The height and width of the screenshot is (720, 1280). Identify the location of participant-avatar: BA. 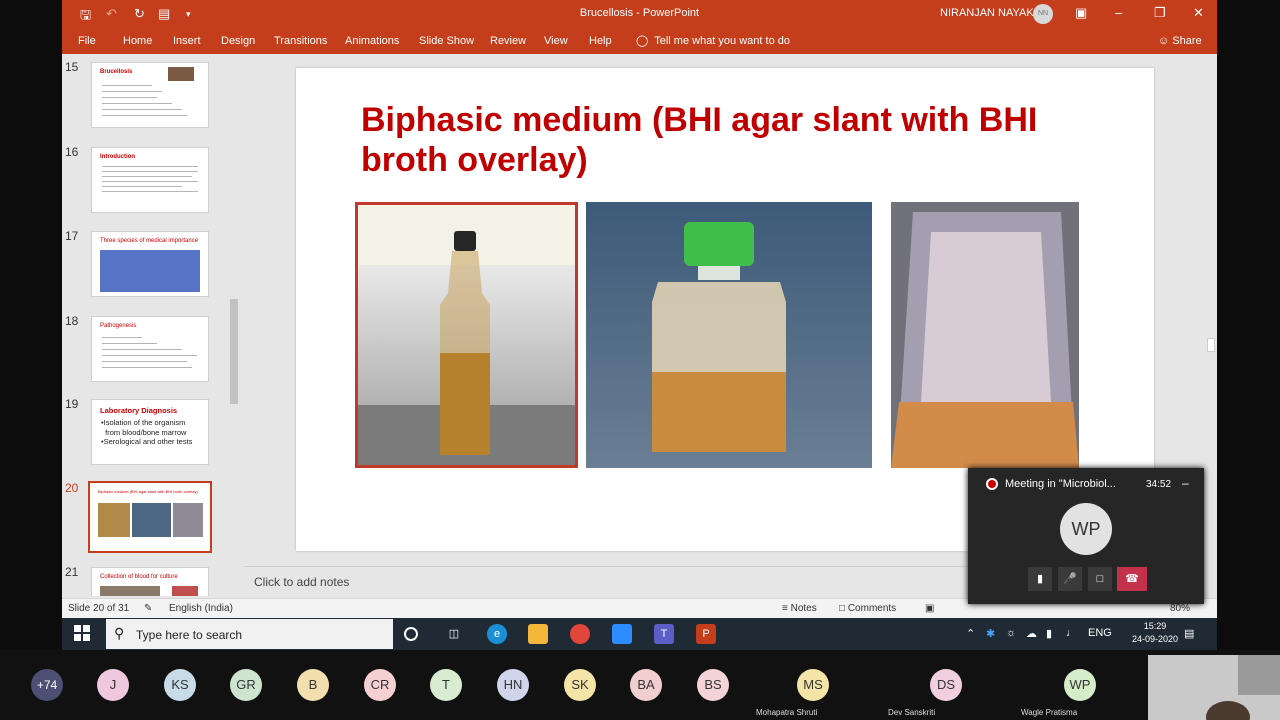
(646, 685).